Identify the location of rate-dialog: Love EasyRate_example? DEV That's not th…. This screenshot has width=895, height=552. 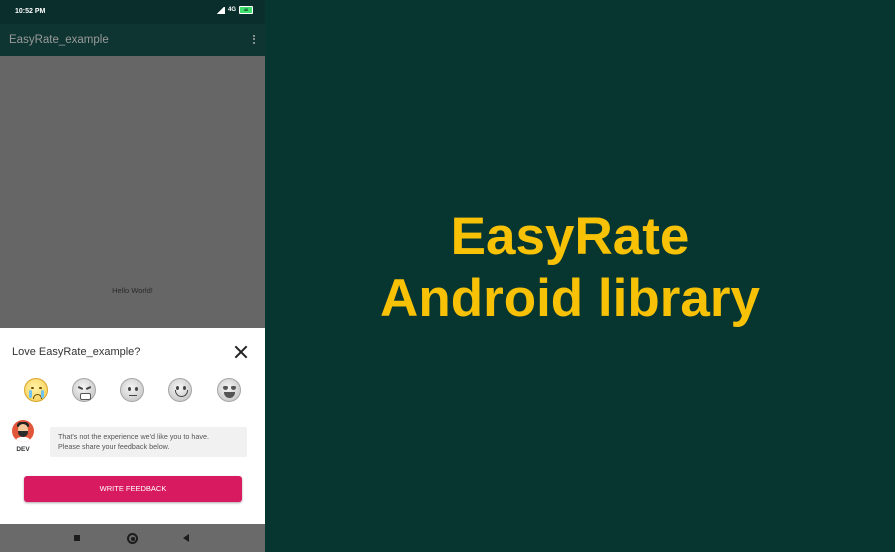
(132, 426).